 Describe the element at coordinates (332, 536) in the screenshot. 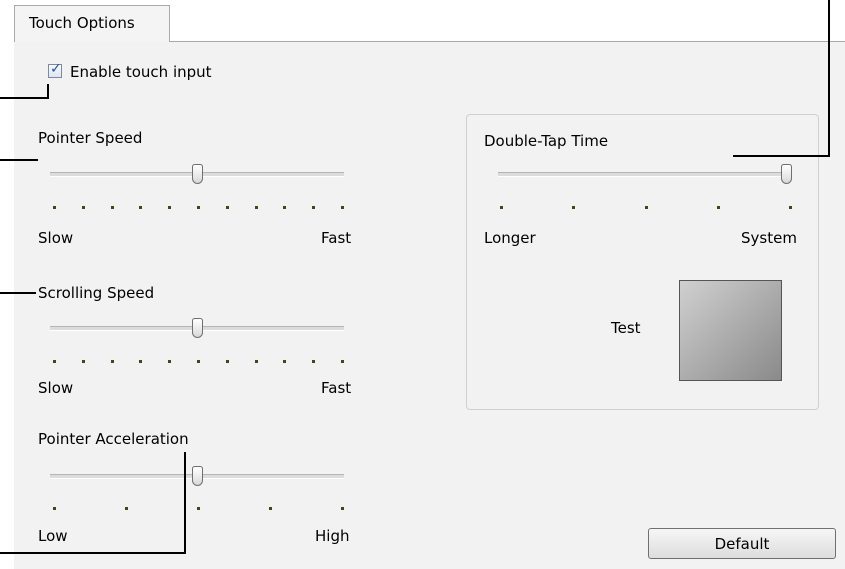

I see `pointer-acceleration-max-label: High` at that location.